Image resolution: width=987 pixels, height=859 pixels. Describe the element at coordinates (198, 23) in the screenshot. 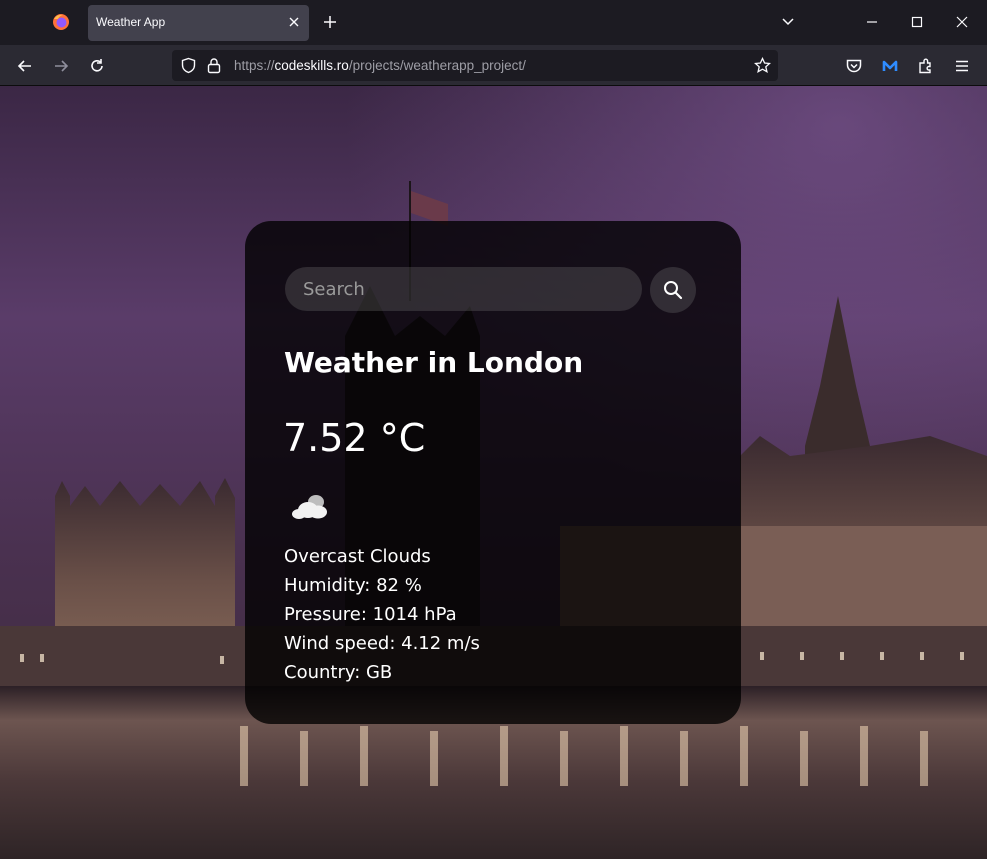

I see `tab-weather-app: Weather App` at that location.